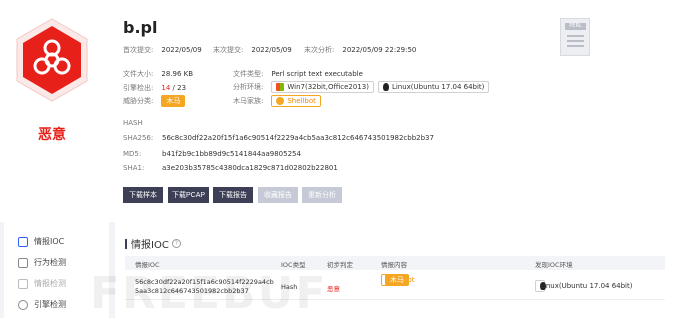  Describe the element at coordinates (433, 87) in the screenshot. I see `env-linux-tag: Linux(Ubuntu 17.04 64bit)` at that location.